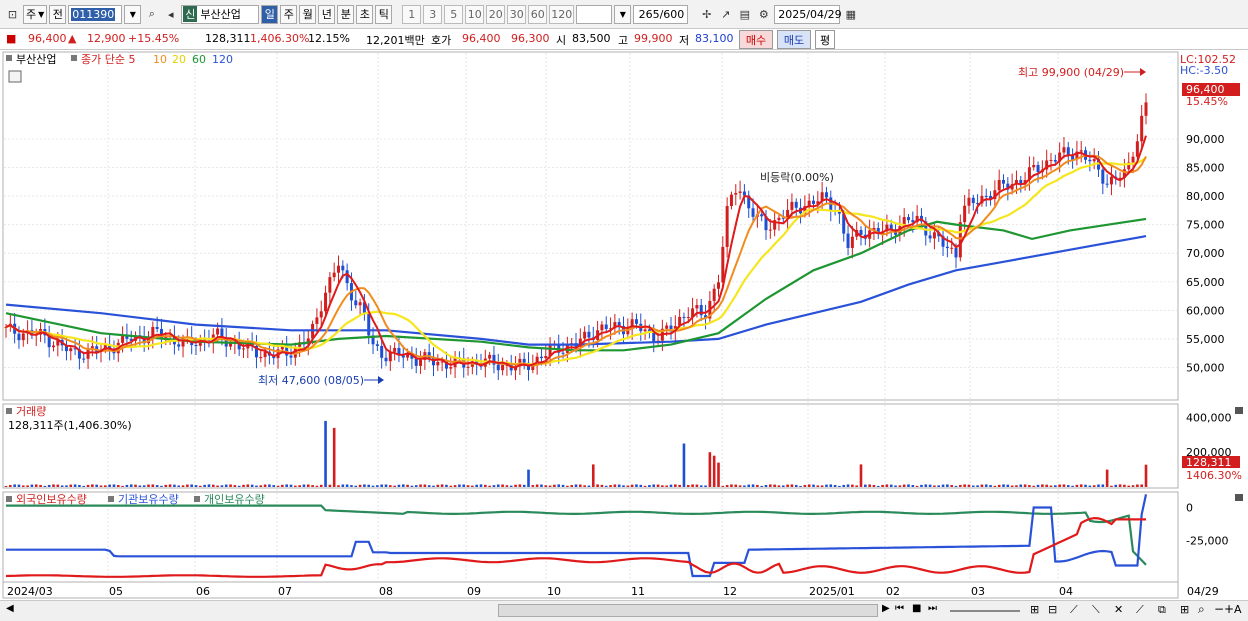 Image resolution: width=1248 pixels, height=621 pixels. What do you see at coordinates (763, 14) in the screenshot?
I see `gear-icon: ⚙` at bounding box center [763, 14].